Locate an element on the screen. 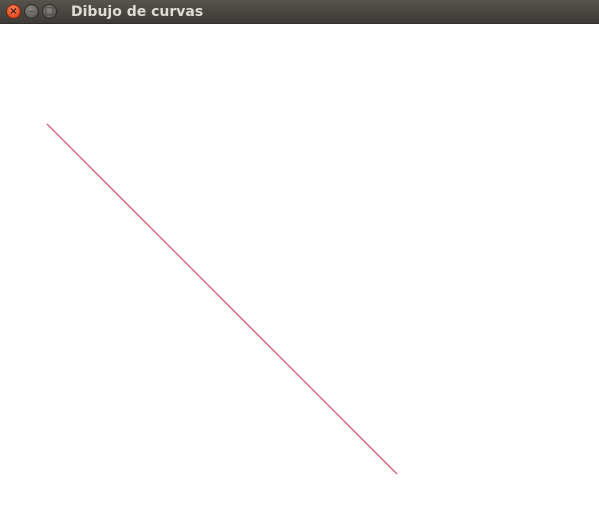  maximize-icon: □ is located at coordinates (49, 11).